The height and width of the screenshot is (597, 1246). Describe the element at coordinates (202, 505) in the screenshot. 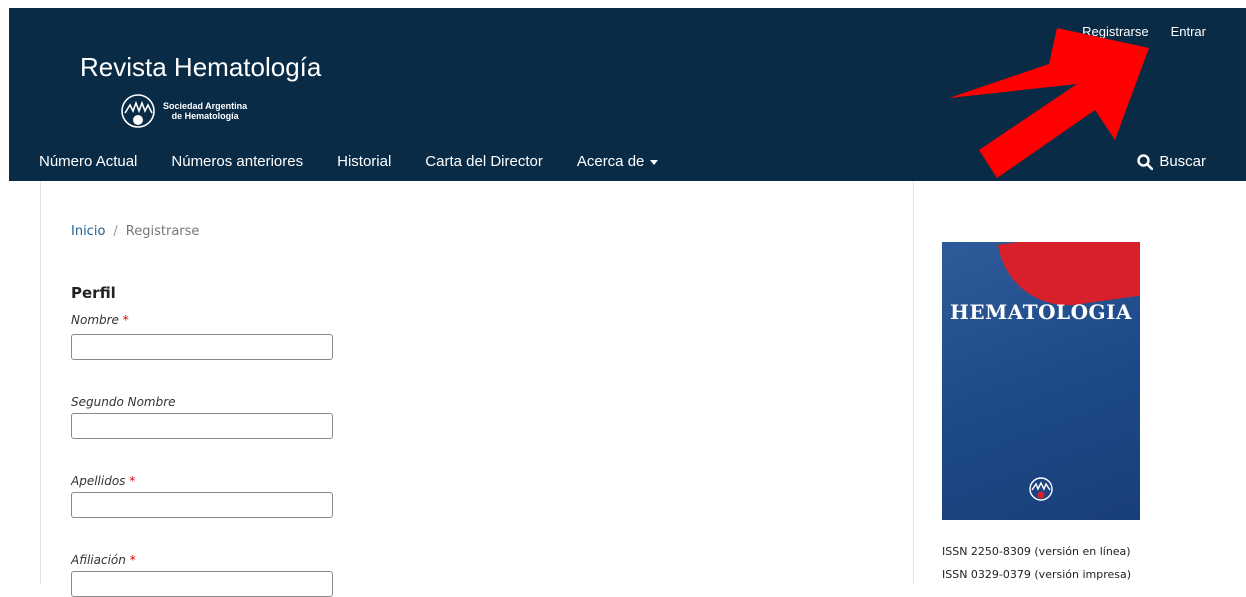

I see `last-name-input` at that location.